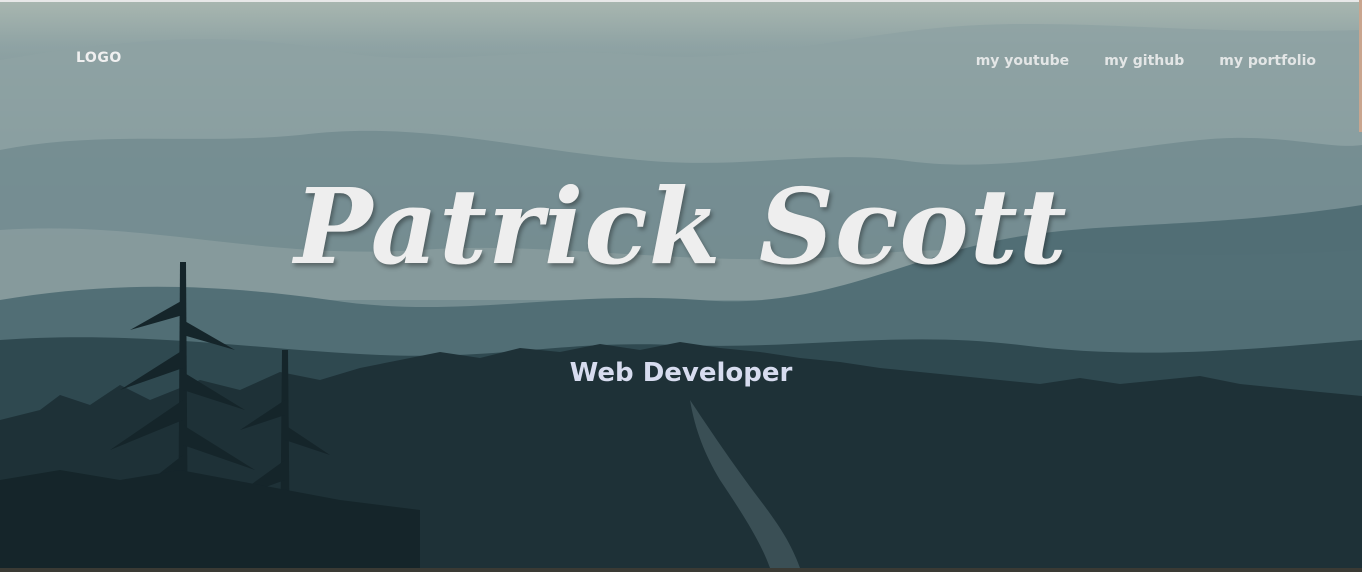 The width and height of the screenshot is (1362, 572). What do you see at coordinates (681, 226) in the screenshot?
I see `hero-title: Patrick Scott` at bounding box center [681, 226].